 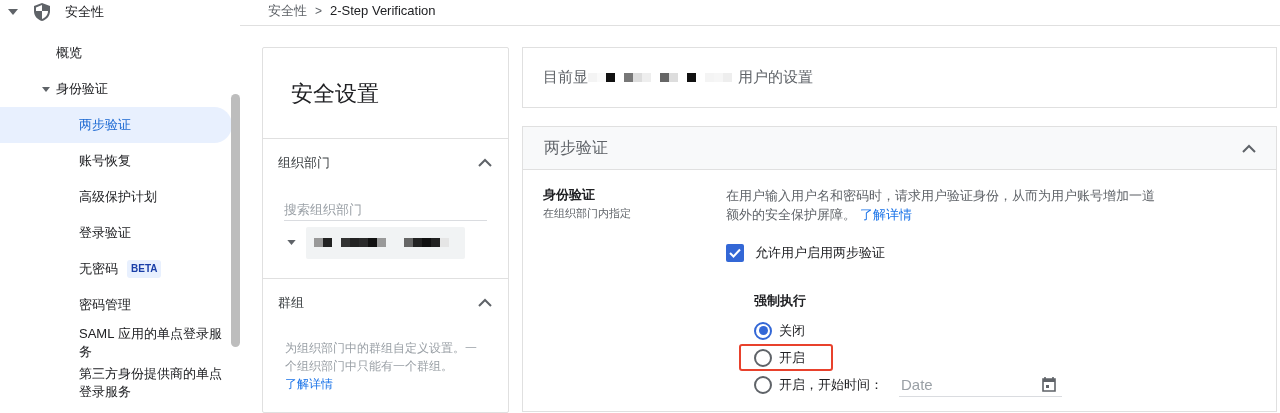 I want to click on banner-text: 目前显, so click(x=565, y=77).